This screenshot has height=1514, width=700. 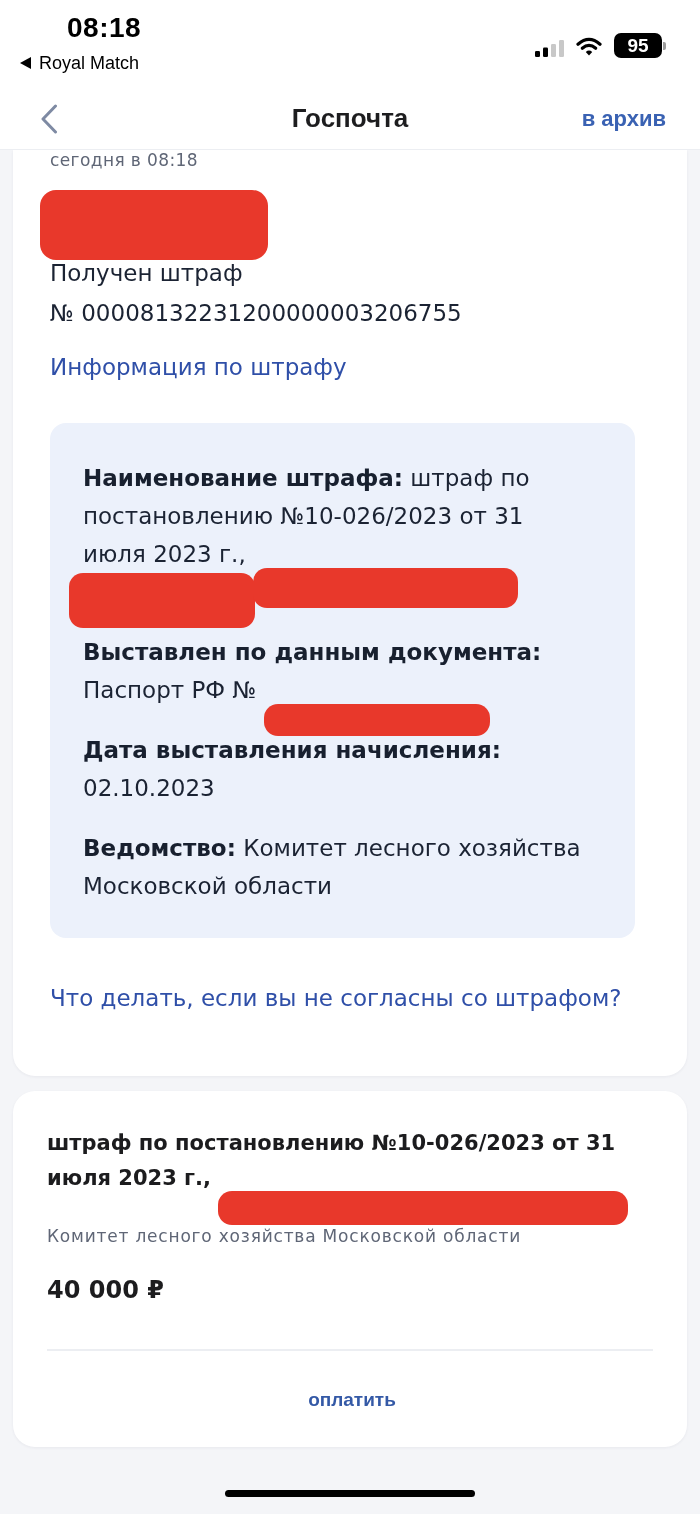 I want to click on fine-amount: 40 000 ₽, so click(x=106, y=1290).